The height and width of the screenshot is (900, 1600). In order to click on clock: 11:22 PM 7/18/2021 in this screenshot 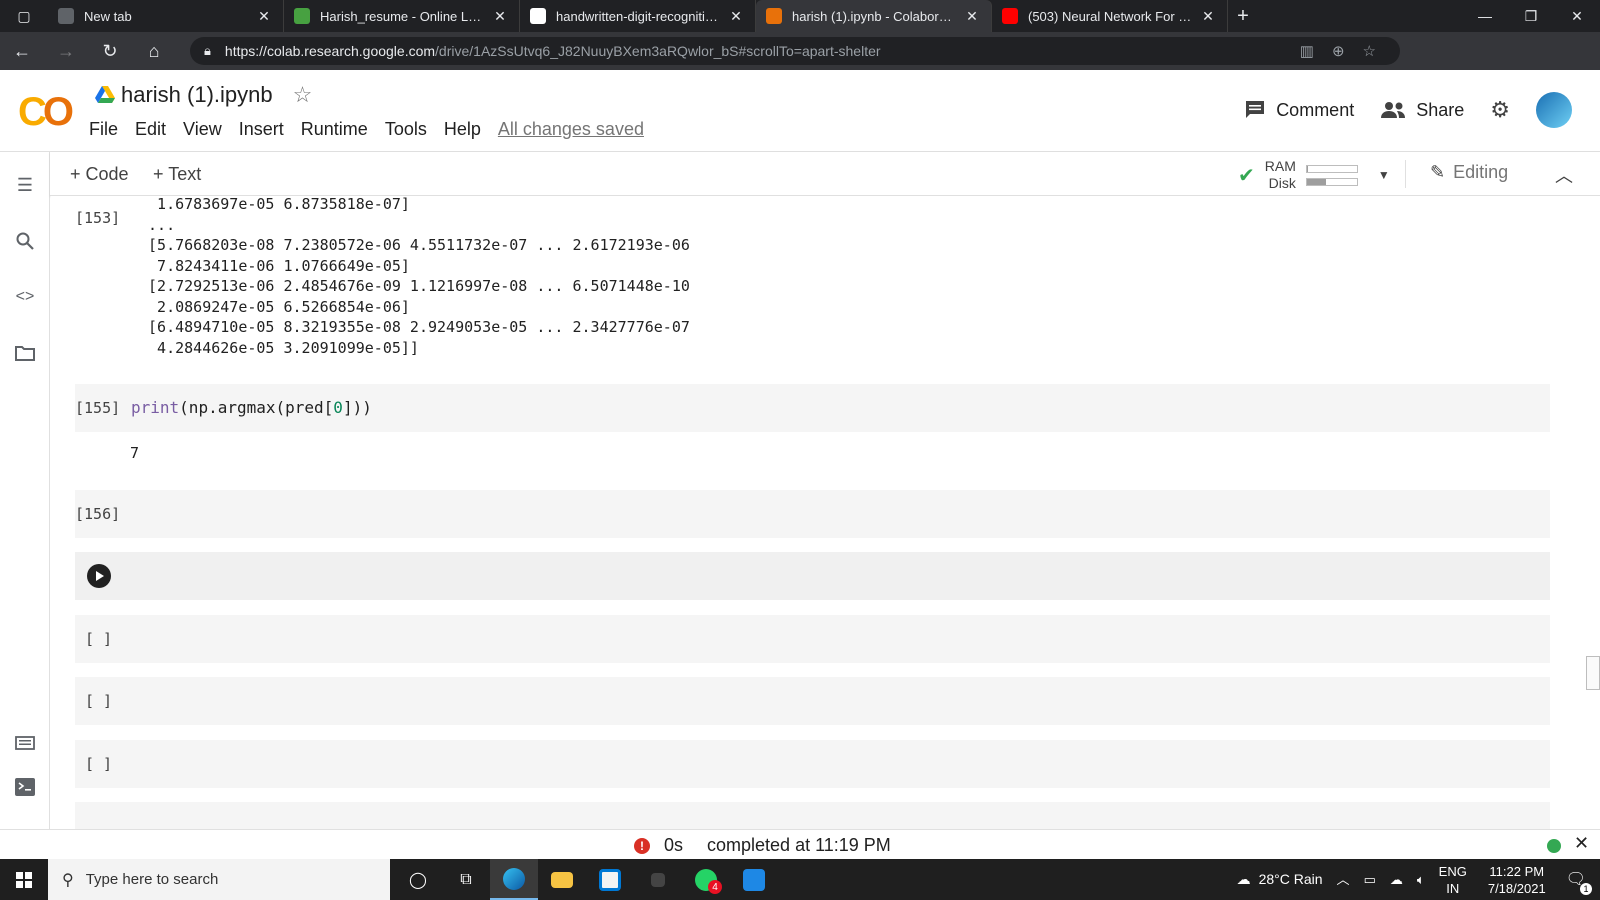, I will do `click(1517, 880)`.